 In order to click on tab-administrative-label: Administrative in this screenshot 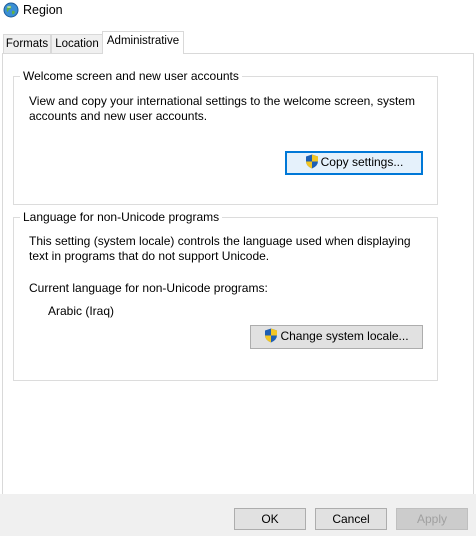, I will do `click(143, 41)`.